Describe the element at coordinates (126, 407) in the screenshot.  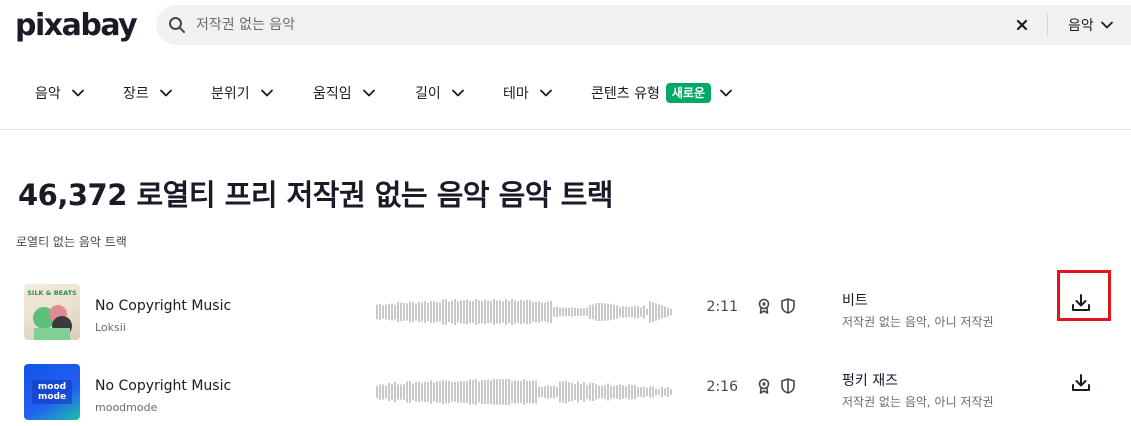
I see `track-artist: moodmode` at that location.